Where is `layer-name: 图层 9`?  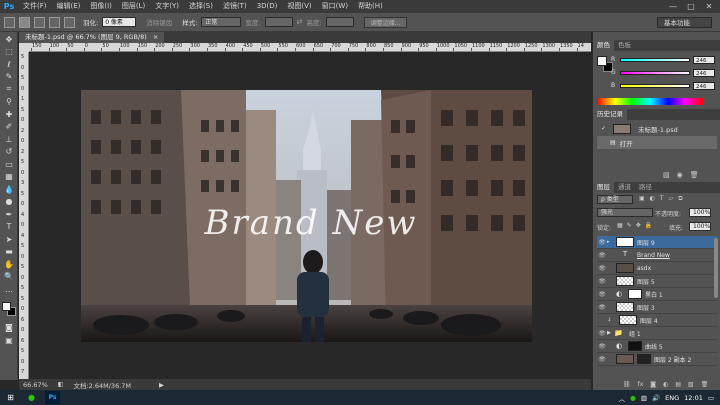 layer-name: 图层 9 is located at coordinates (646, 242).